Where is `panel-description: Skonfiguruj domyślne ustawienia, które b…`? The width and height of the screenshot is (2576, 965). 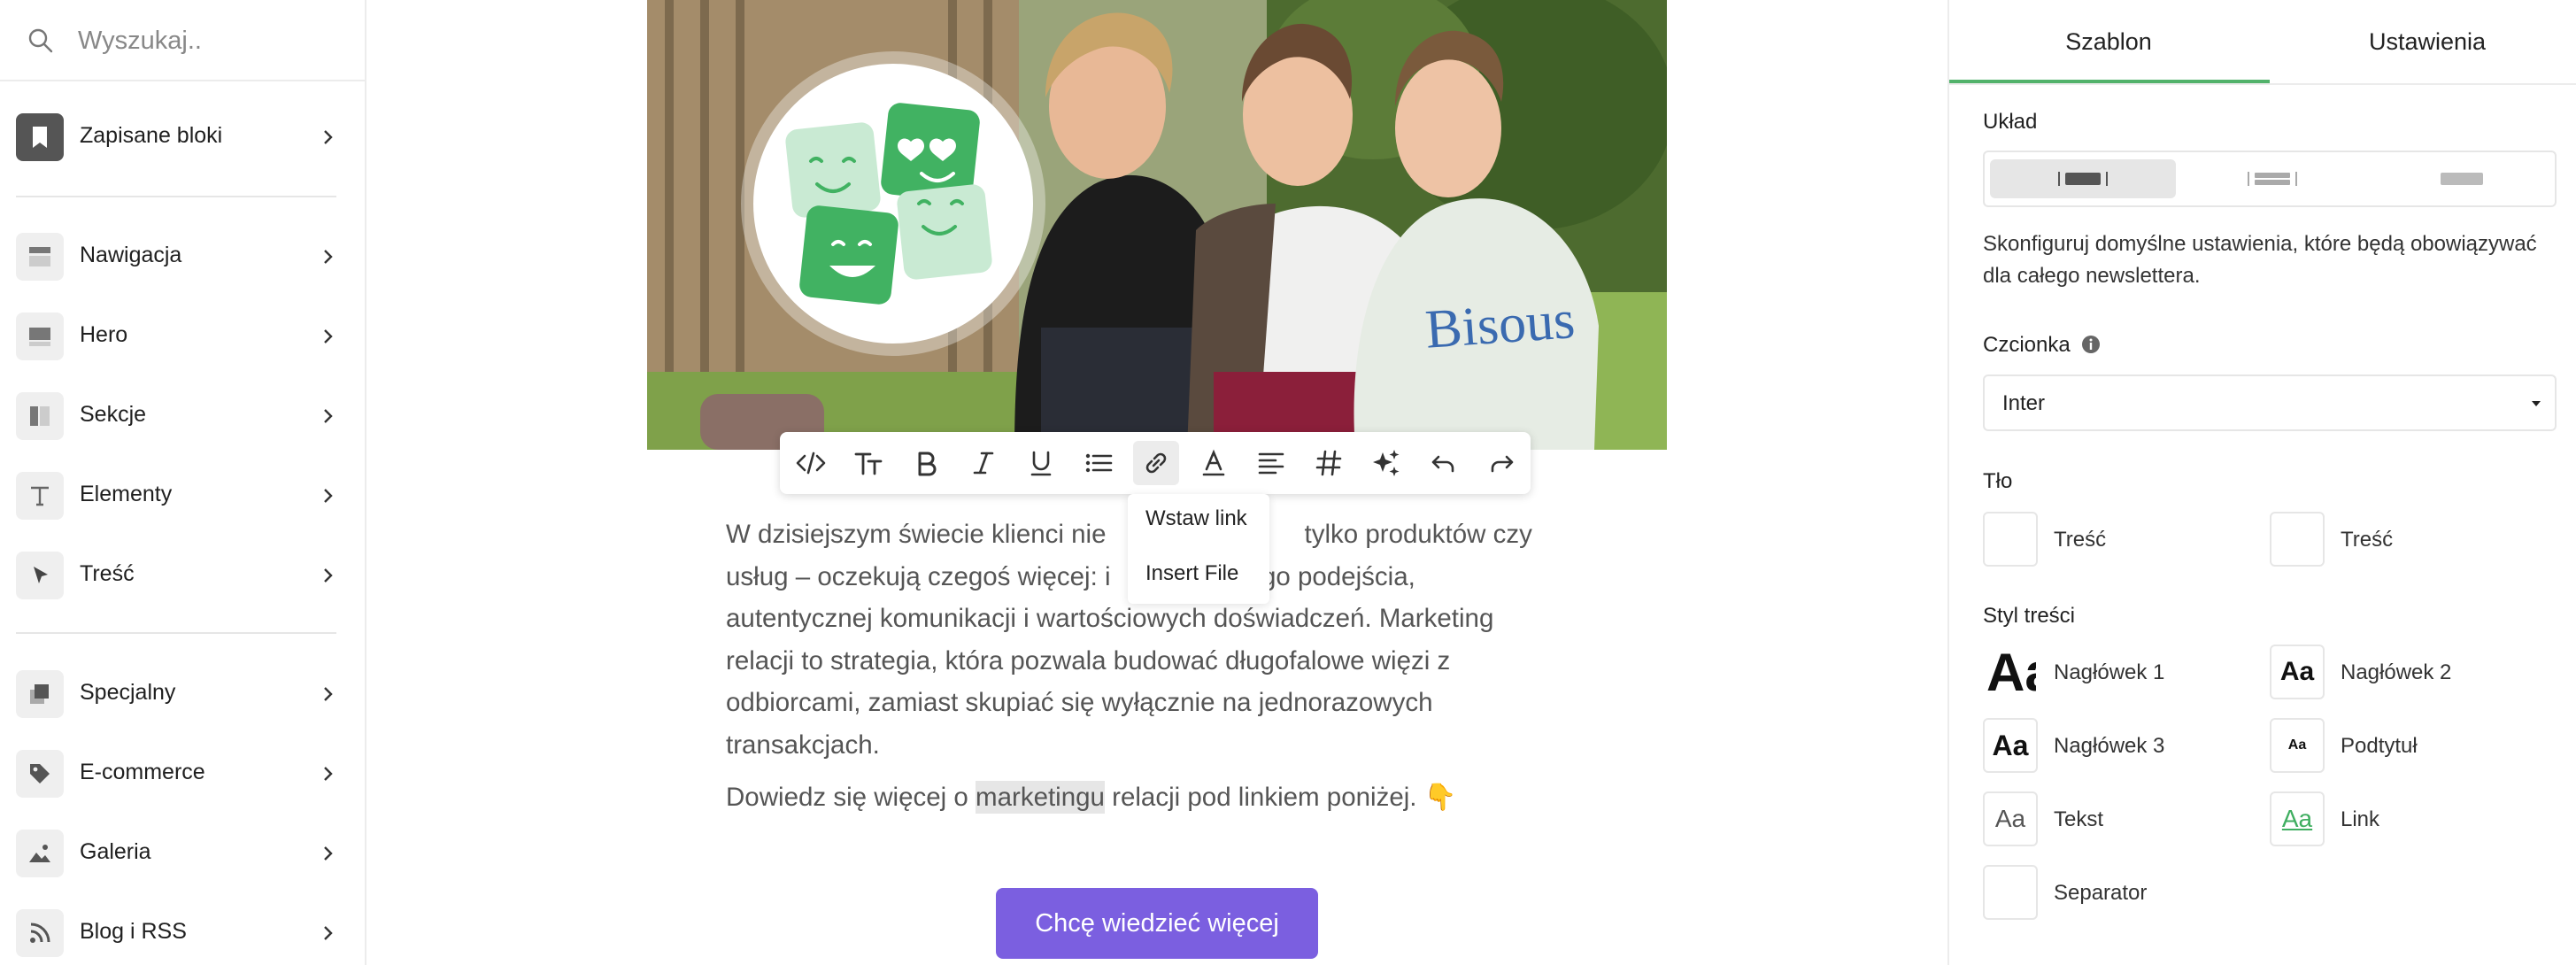
panel-description: Skonfiguruj domyślne ustawienia, które b… is located at coordinates (2260, 260).